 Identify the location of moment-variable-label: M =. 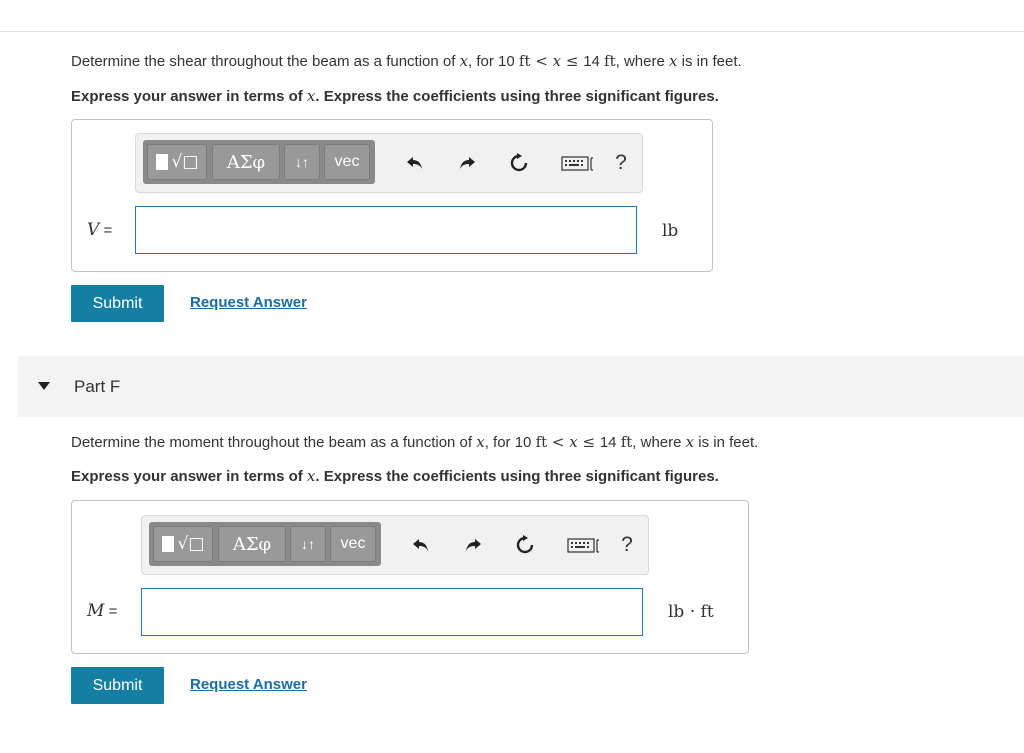
(102, 611).